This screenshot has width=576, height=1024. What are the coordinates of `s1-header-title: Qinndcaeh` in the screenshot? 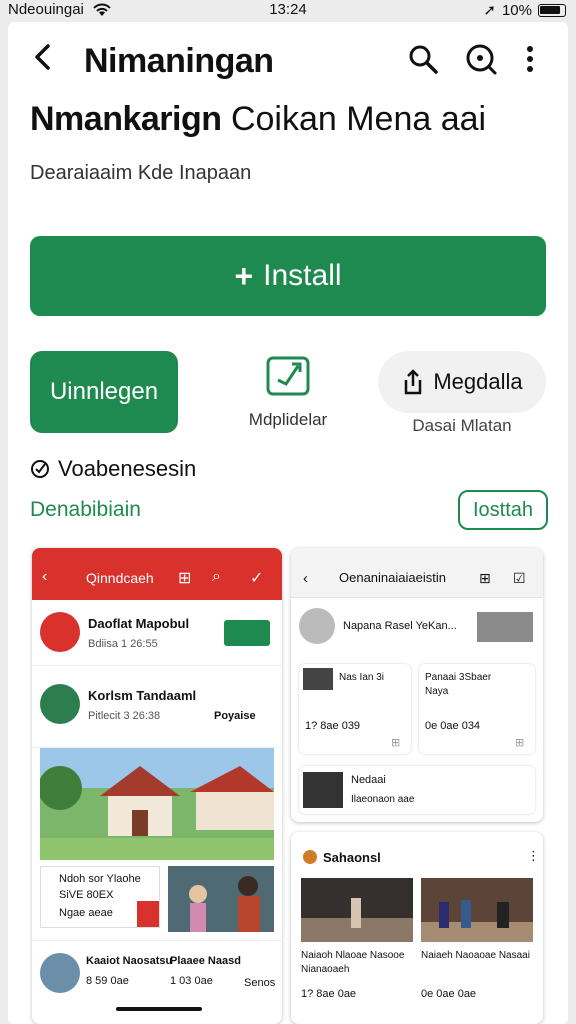 It's located at (120, 578).